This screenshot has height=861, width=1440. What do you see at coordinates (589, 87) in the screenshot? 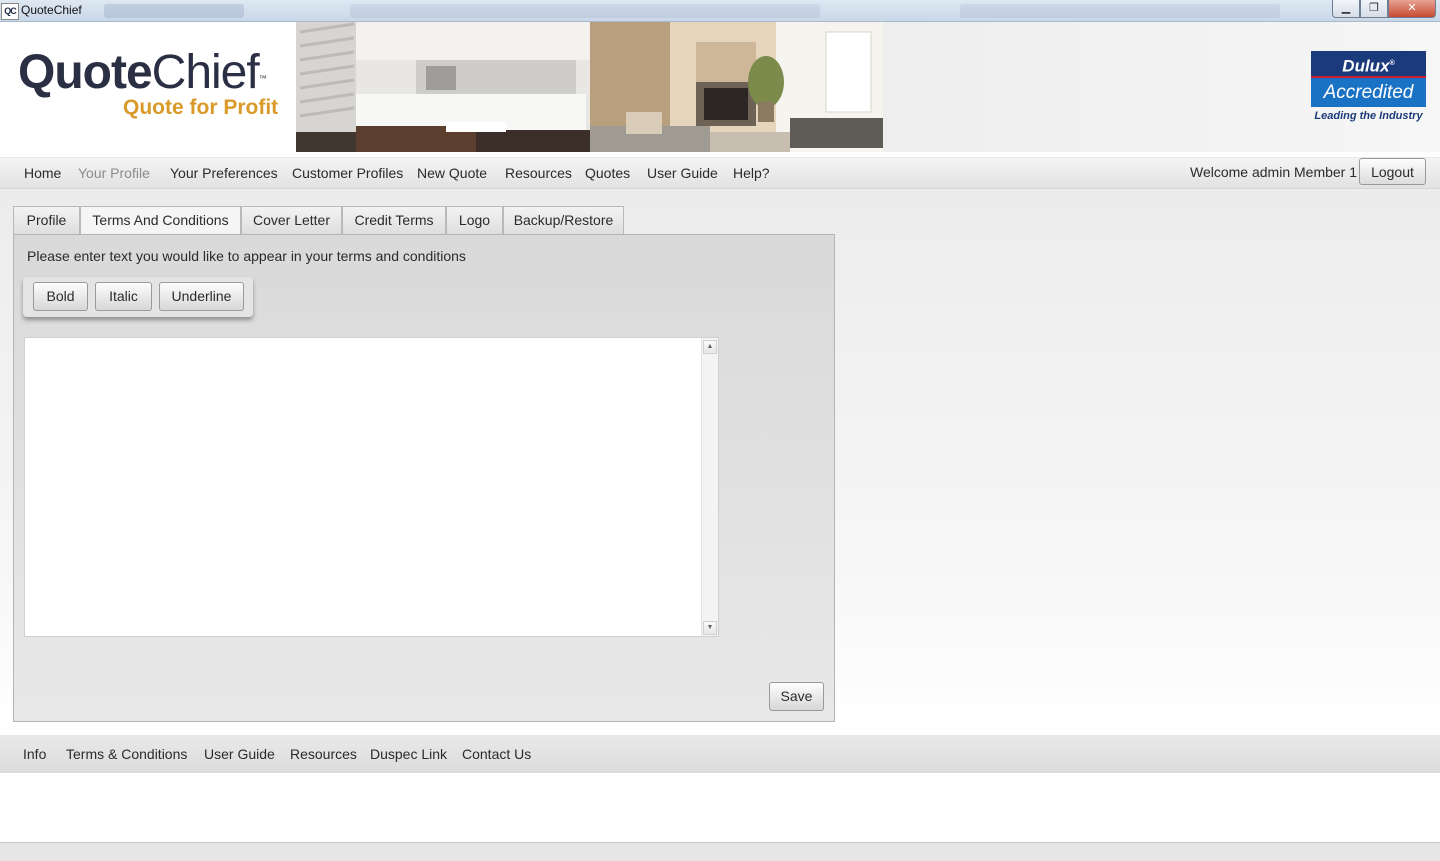
I see `interior-banner-image` at bounding box center [589, 87].